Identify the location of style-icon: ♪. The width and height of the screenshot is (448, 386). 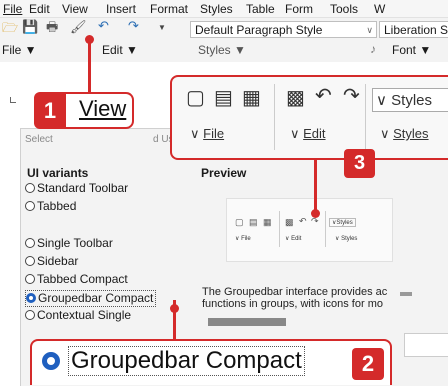
(373, 49).